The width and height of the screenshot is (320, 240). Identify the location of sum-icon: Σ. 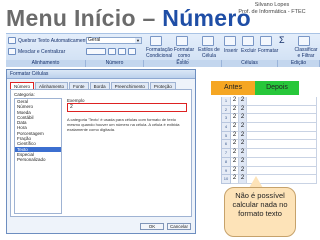
(282, 40).